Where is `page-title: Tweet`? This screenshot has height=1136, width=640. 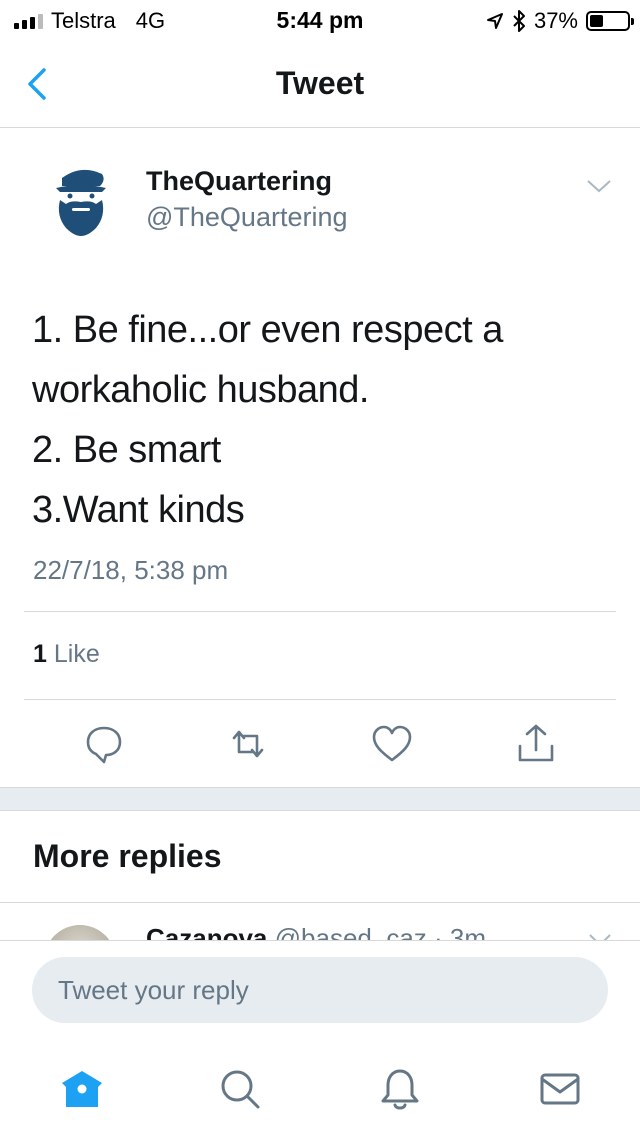
page-title: Tweet is located at coordinates (320, 83).